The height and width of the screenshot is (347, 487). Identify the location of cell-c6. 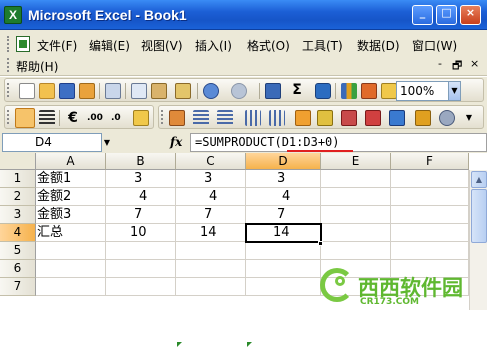
(211, 269).